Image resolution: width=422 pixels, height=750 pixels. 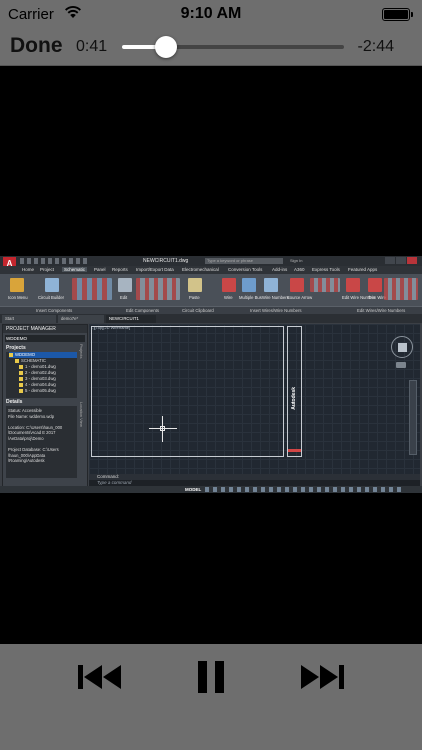 What do you see at coordinates (166, 47) in the screenshot?
I see `scrubber-thumb` at bounding box center [166, 47].